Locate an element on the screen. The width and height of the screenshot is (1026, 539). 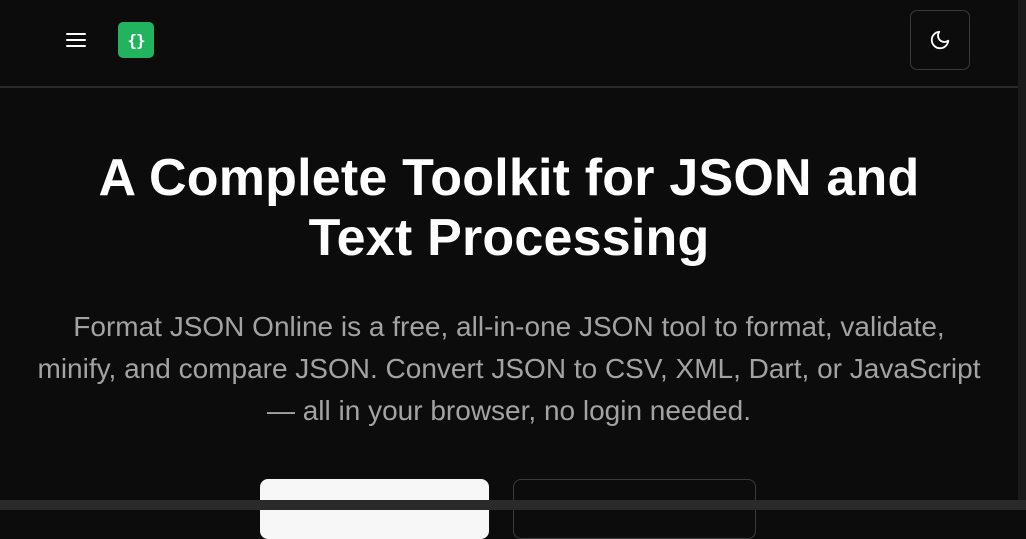
hamburger-menu-icon is located at coordinates (76, 40).